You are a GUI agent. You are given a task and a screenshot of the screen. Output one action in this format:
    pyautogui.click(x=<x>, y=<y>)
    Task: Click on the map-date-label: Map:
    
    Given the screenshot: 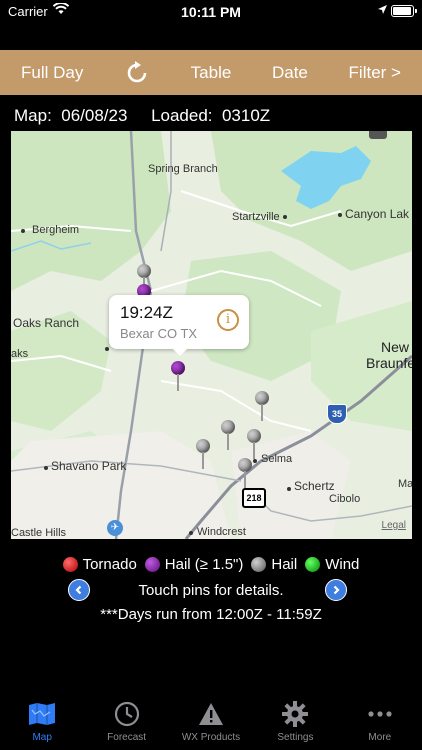 What is the action you would take?
    pyautogui.click(x=33, y=115)
    